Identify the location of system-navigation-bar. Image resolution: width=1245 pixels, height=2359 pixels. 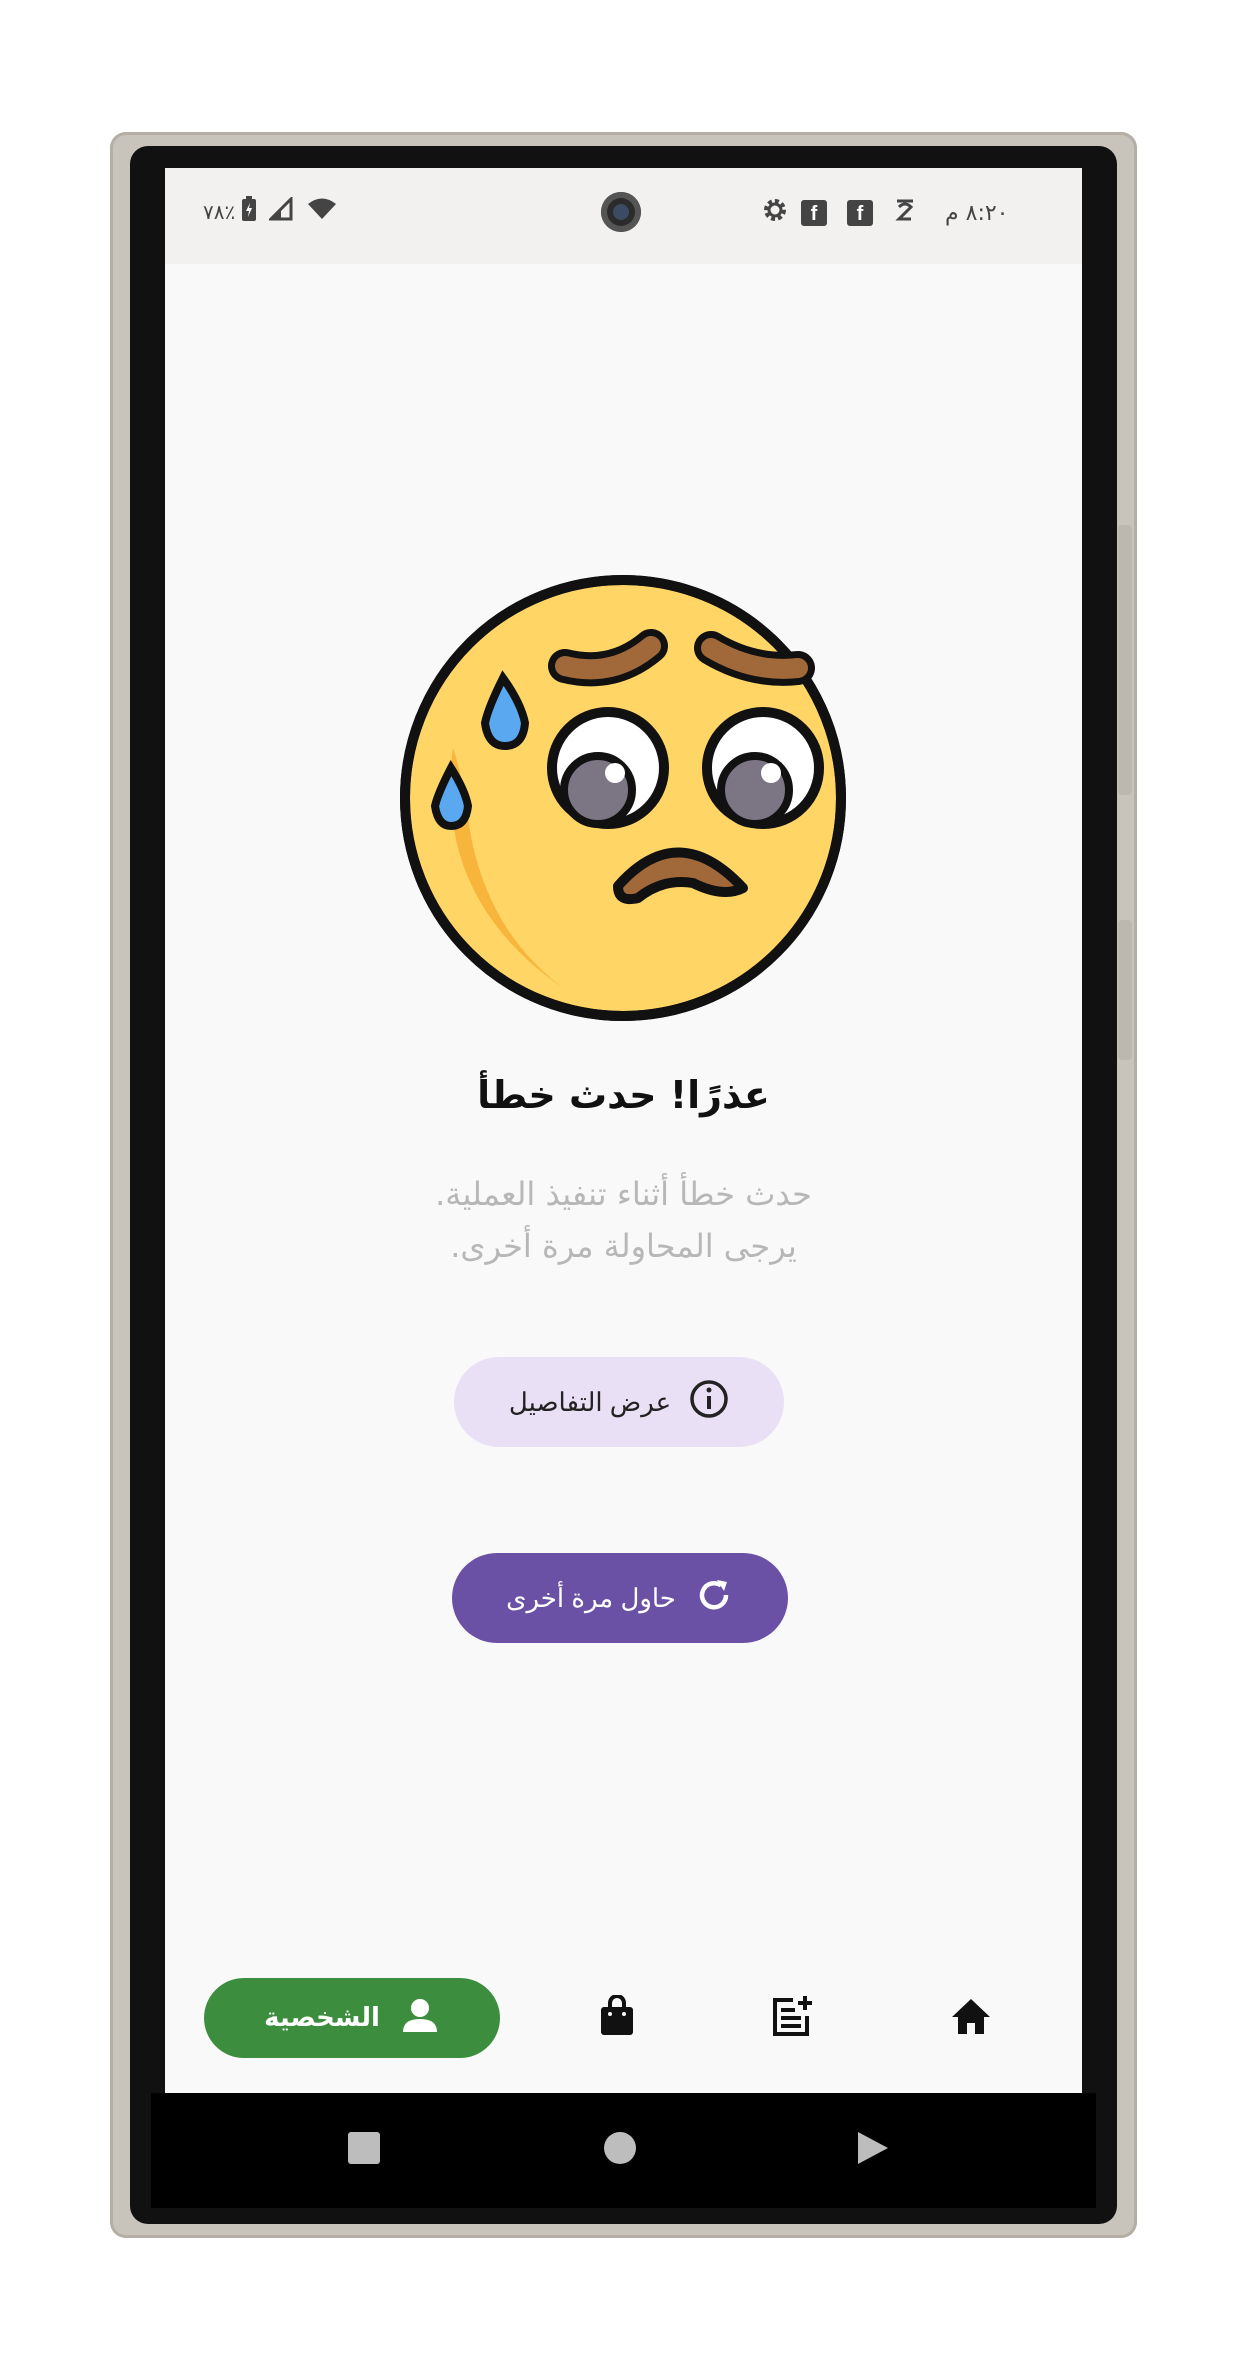
(623, 2150).